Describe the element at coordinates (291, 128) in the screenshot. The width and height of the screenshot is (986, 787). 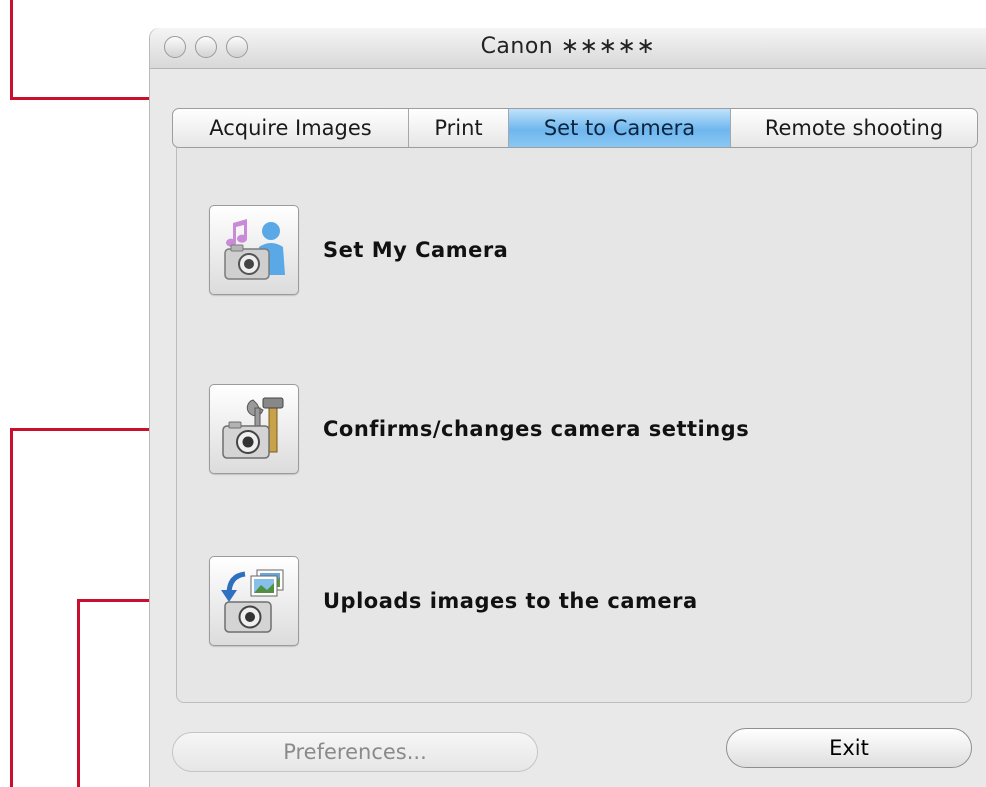
I see `tab-acquire-images: Acquire Images` at that location.